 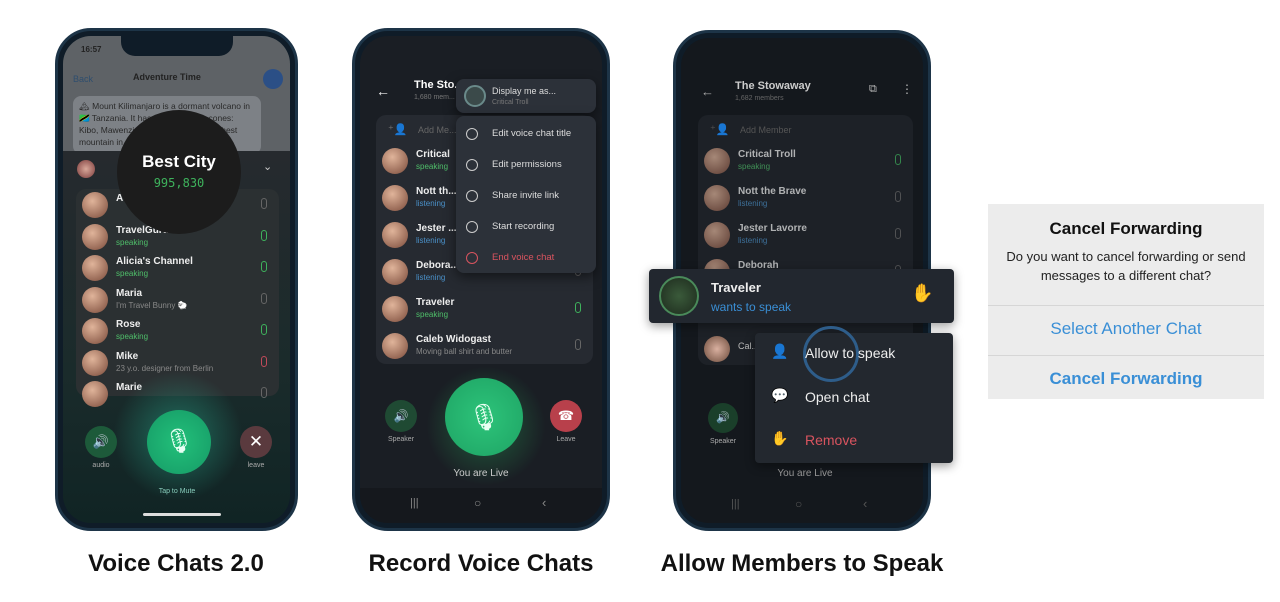 What do you see at coordinates (182, 514) in the screenshot?
I see `home-indicator` at bounding box center [182, 514].